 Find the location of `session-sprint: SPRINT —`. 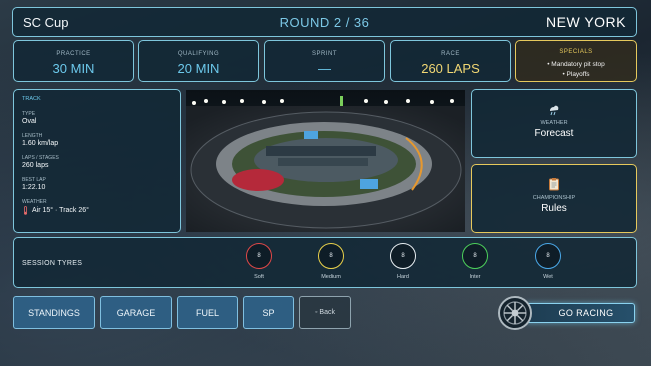

session-sprint: SPRINT — is located at coordinates (324, 61).